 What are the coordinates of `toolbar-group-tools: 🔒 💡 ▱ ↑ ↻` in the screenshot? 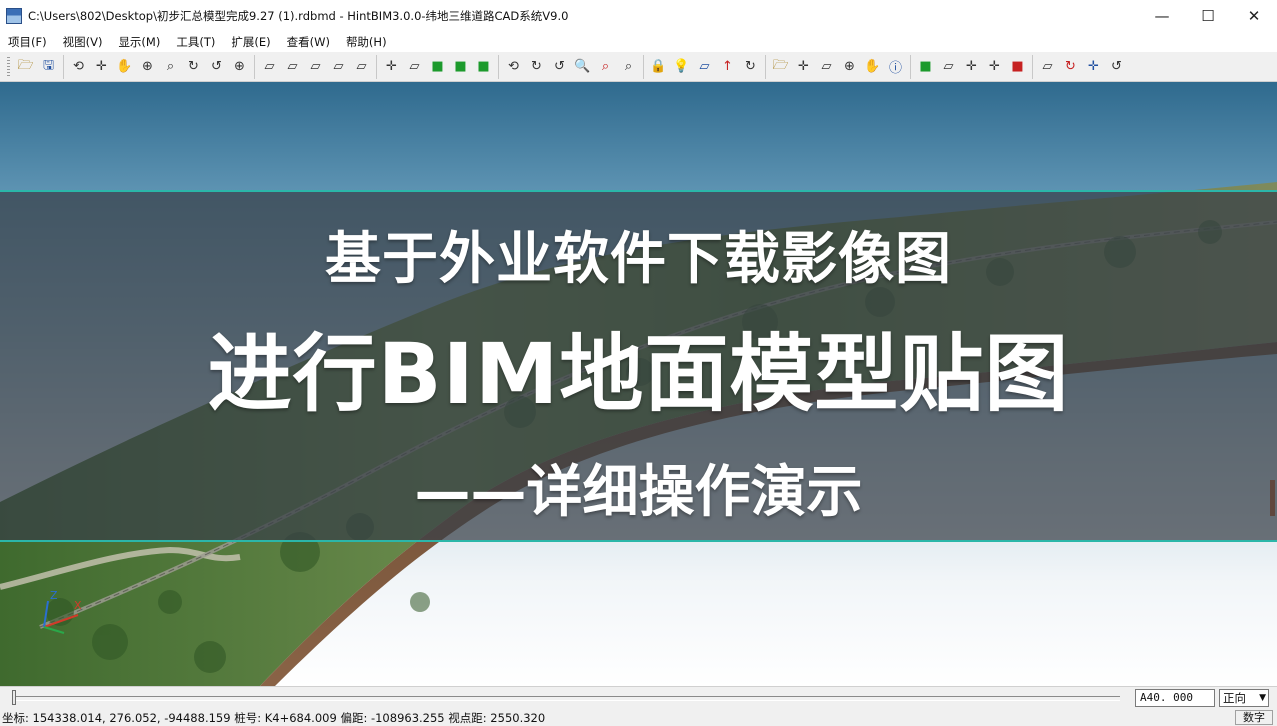 It's located at (704, 66).